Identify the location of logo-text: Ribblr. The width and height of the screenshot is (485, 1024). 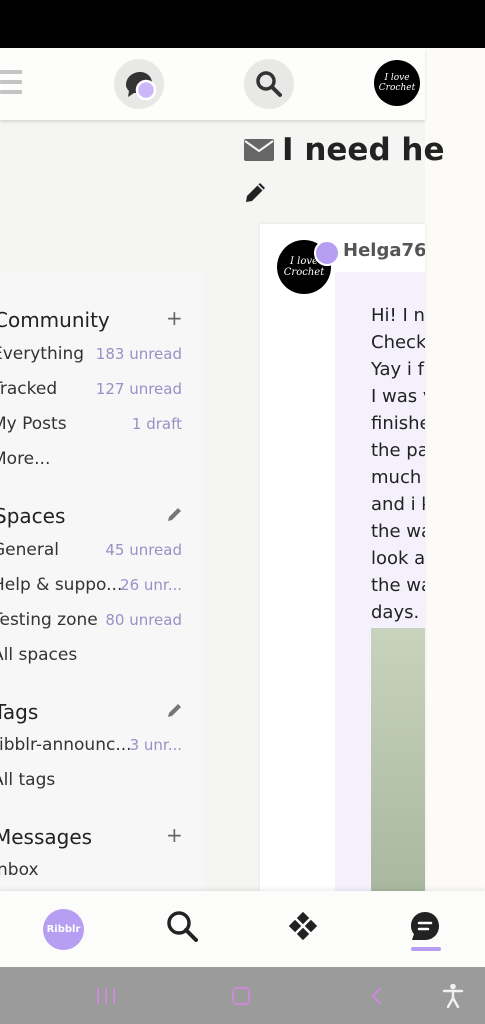
(63, 929).